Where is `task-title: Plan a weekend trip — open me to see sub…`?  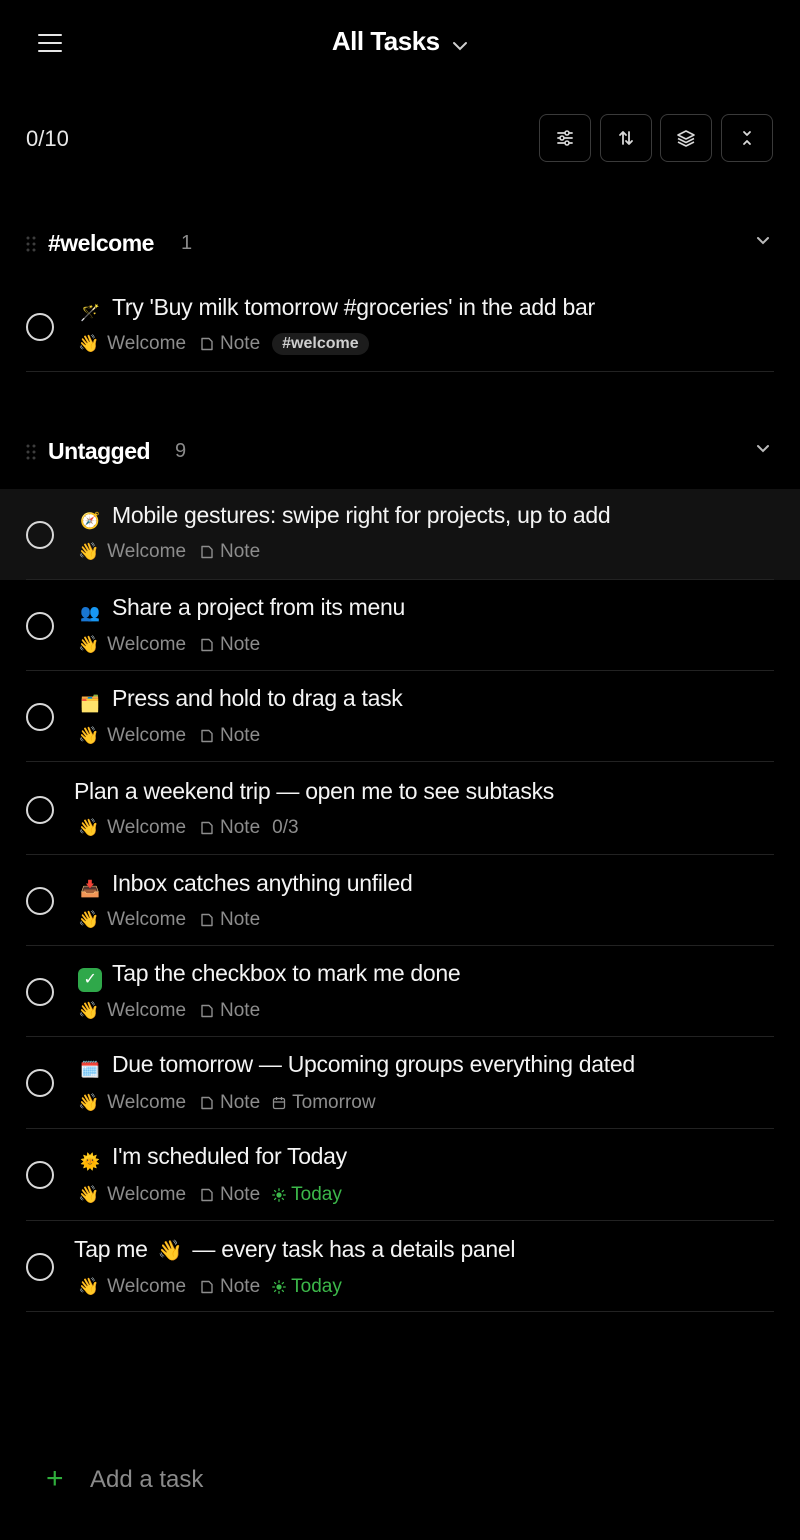
task-title: Plan a weekend trip — open me to see sub… is located at coordinates (314, 791).